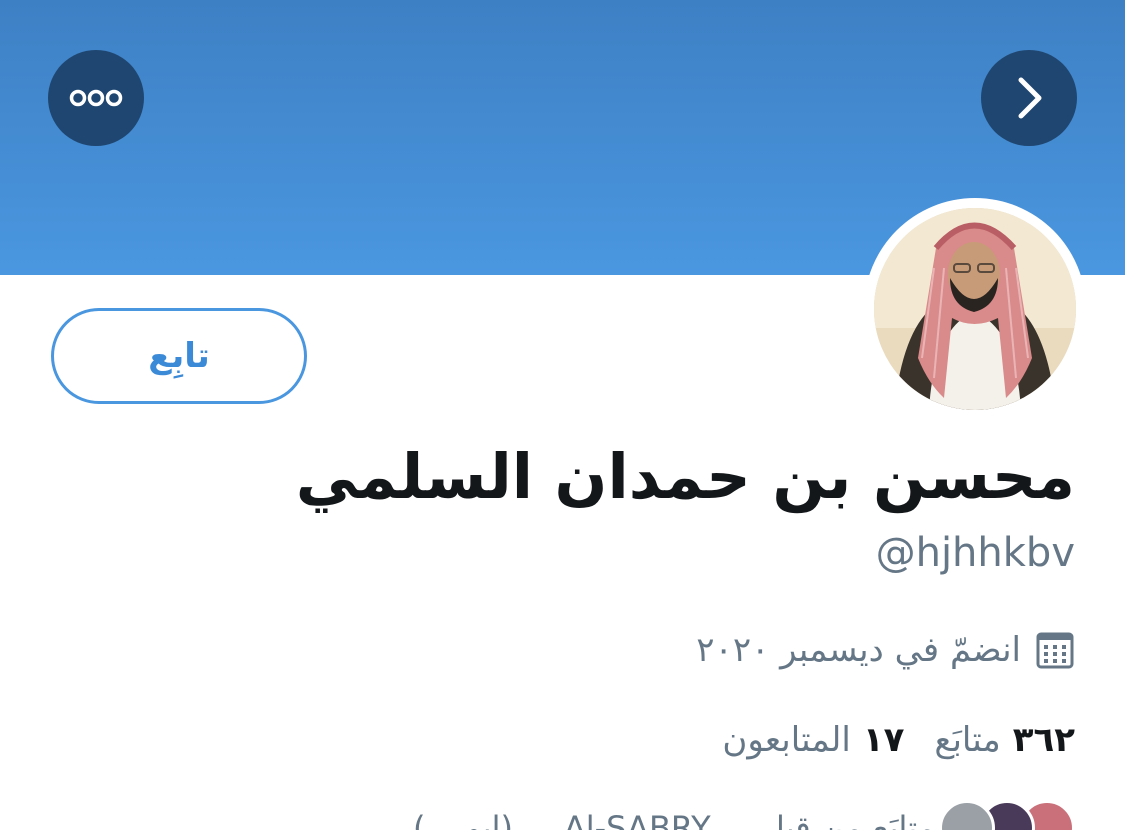  Describe the element at coordinates (673, 819) in the screenshot. I see `followed-by-text: متابَع من قبل ... Al-SABRY ... (ابو ...)` at that location.